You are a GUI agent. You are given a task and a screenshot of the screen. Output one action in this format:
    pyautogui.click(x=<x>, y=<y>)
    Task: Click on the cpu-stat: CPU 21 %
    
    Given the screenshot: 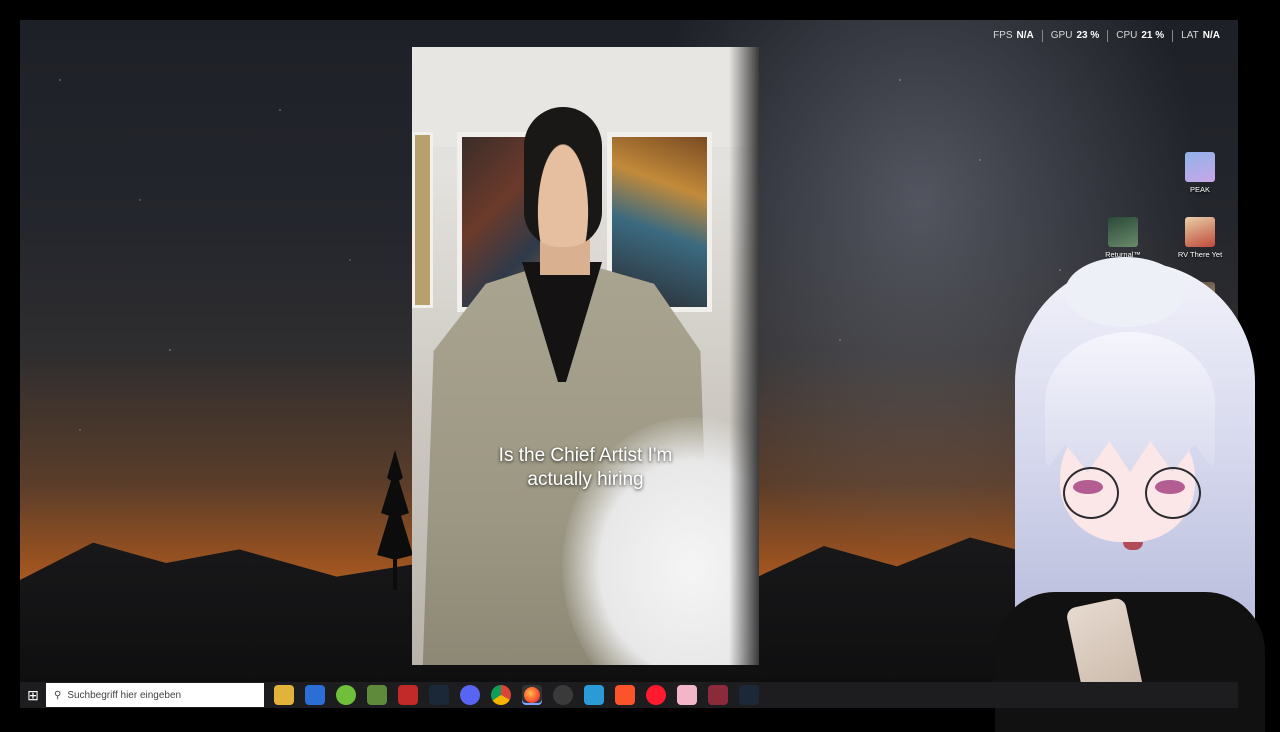 What is the action you would take?
    pyautogui.click(x=1139, y=36)
    